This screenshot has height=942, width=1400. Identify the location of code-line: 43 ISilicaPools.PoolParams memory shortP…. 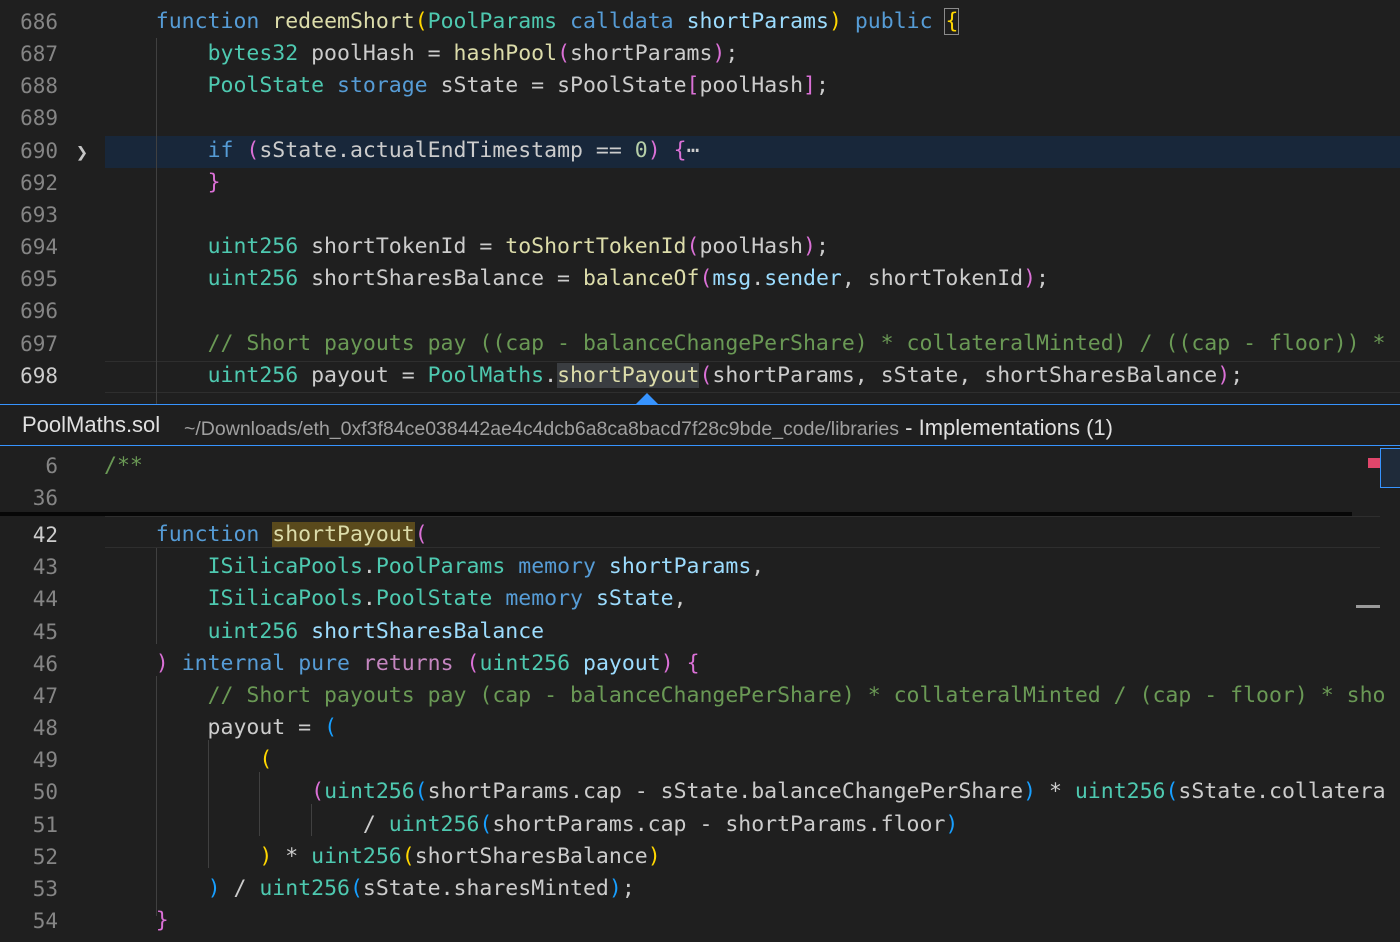
(700, 567).